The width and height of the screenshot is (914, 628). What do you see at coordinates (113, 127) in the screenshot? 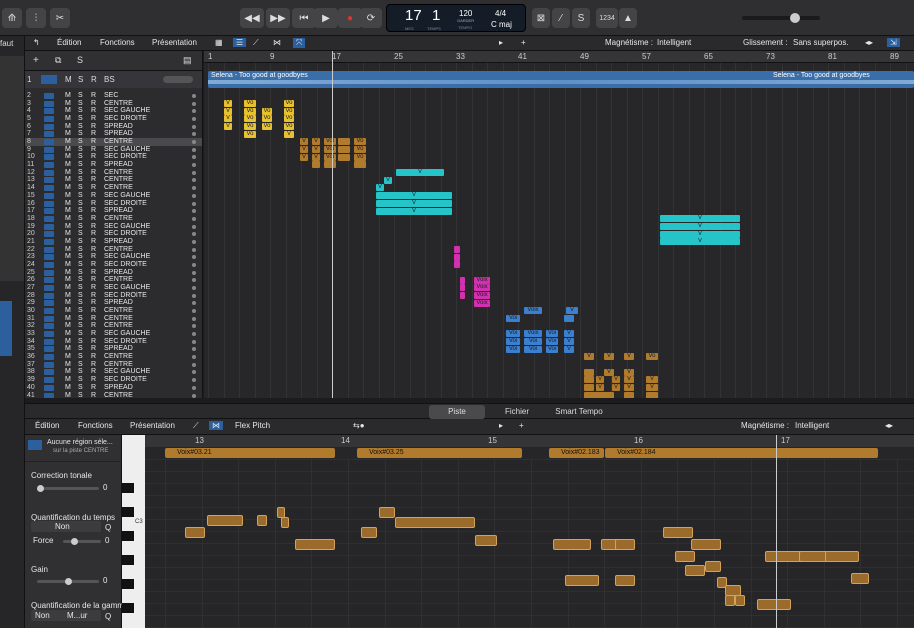
I see `track-header: 6 M S R SPREAD` at bounding box center [113, 127].